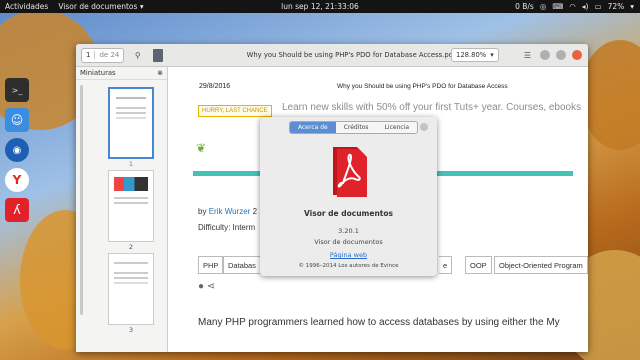 The image size is (640, 360). What do you see at coordinates (524, 6) in the screenshot?
I see `network-speed: 0 B/s` at bounding box center [524, 6].